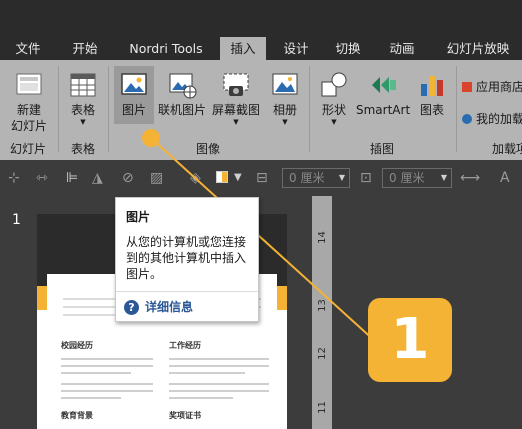 This screenshot has height=429, width=522. Describe the element at coordinates (187, 291) in the screenshot. I see `tooltip-divider` at that location.